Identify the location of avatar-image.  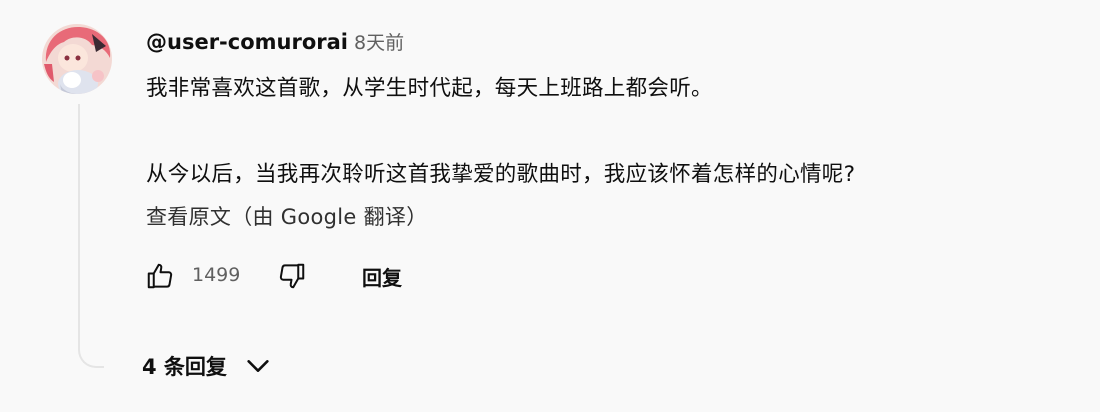
(77, 59).